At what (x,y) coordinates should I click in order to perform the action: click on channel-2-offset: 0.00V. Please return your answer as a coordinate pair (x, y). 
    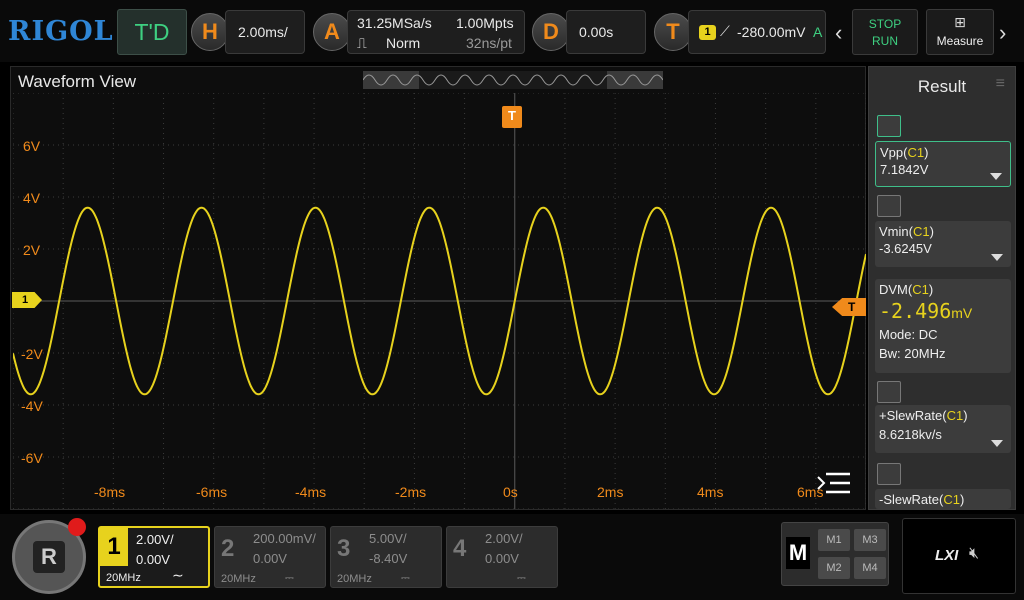
    Looking at the image, I should click on (270, 558).